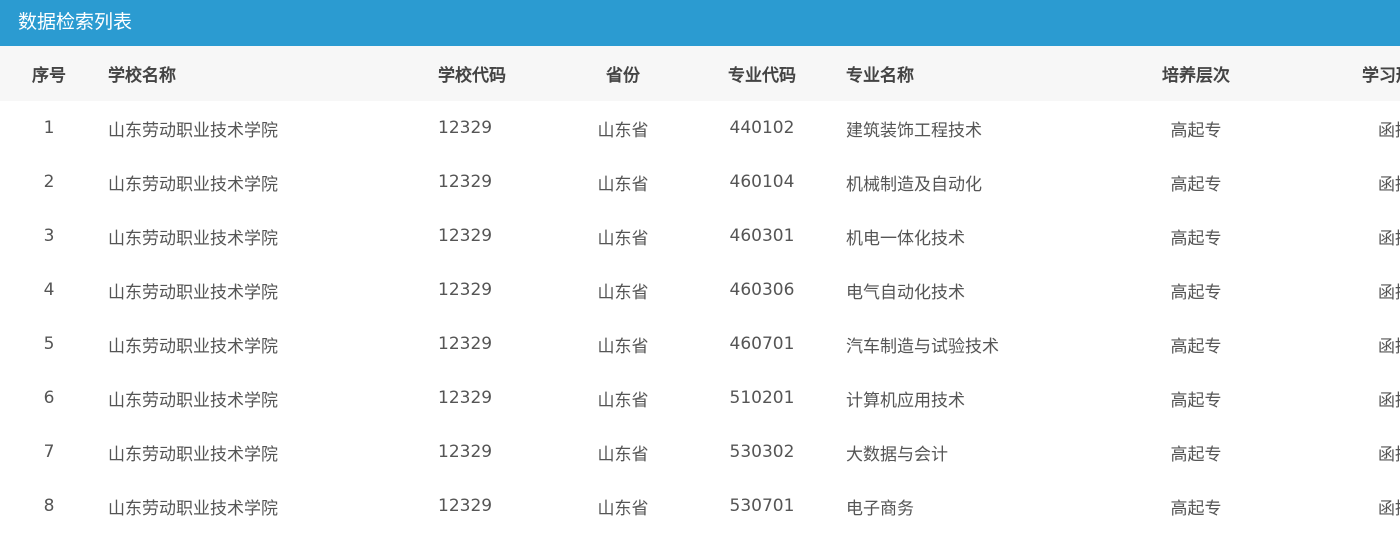 The width and height of the screenshot is (1400, 533). Describe the element at coordinates (880, 76) in the screenshot. I see `column-header-major-name: 专业名称` at that location.